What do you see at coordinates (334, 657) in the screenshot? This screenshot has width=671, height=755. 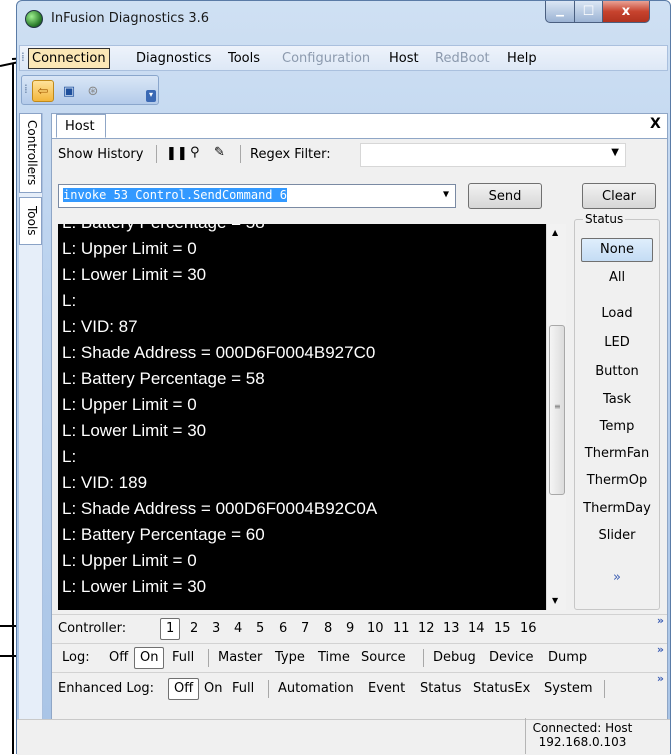 I see `log-time: Time` at bounding box center [334, 657].